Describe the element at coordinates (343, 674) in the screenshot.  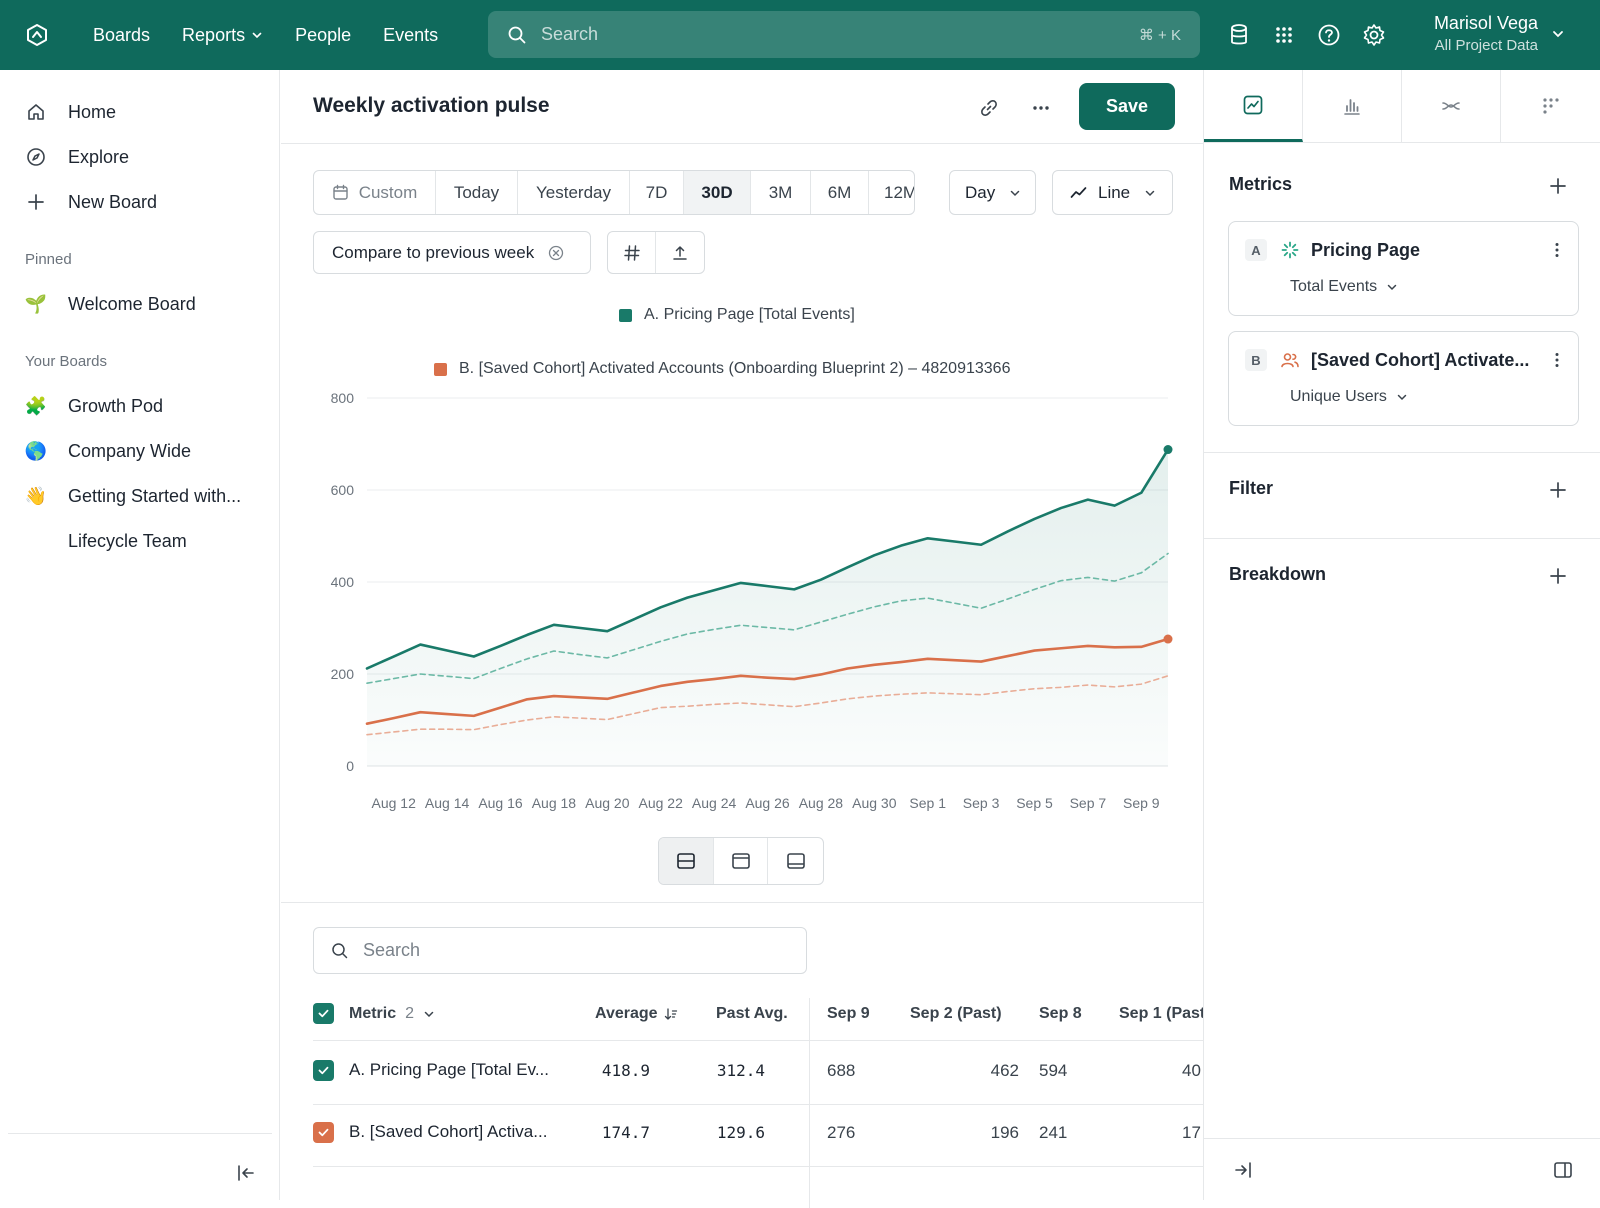
I see `y-tick-label: 200` at that location.